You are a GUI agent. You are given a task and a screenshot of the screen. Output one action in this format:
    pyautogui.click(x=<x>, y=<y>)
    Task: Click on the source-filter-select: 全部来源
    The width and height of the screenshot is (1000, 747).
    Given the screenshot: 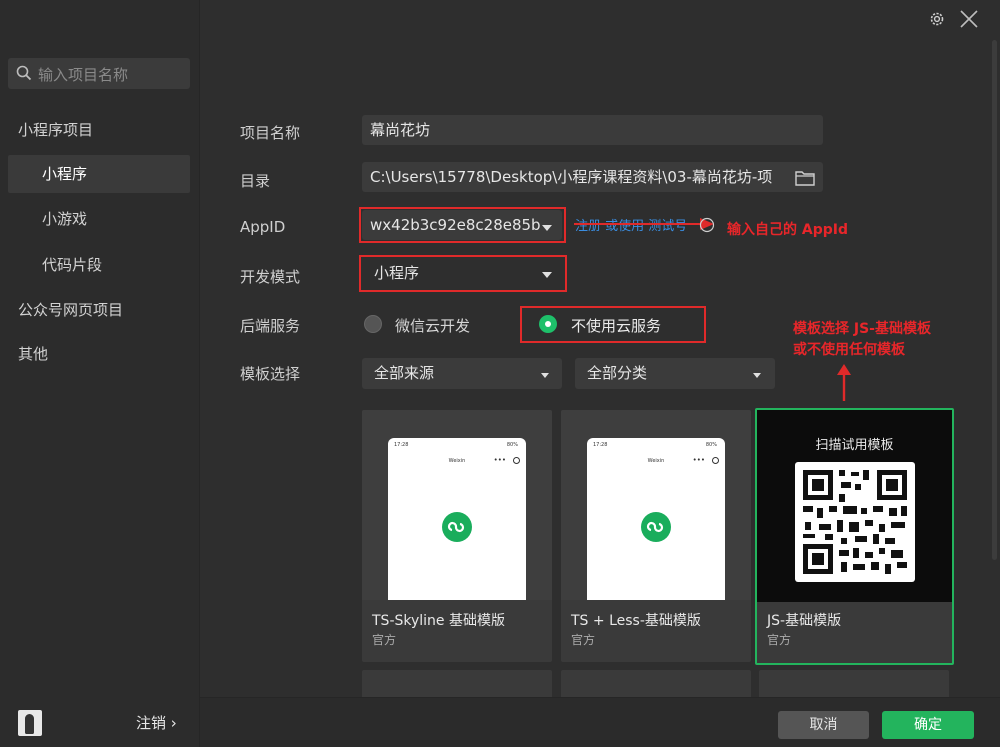 What is the action you would take?
    pyautogui.click(x=462, y=373)
    